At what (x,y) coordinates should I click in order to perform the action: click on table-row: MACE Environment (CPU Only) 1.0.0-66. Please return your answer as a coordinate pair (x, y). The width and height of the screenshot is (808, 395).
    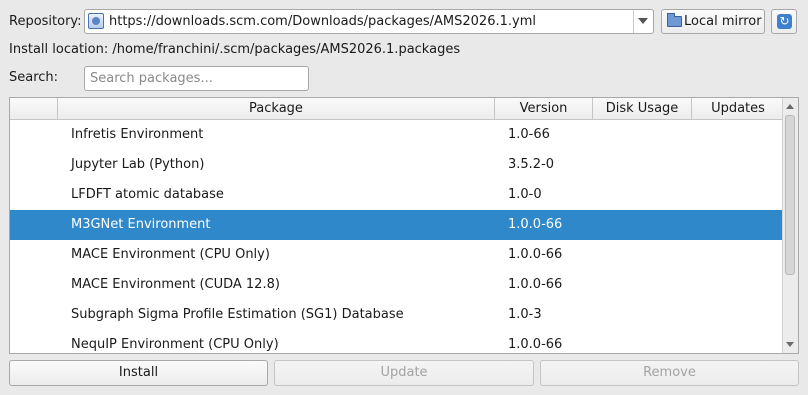
    Looking at the image, I should click on (397, 255).